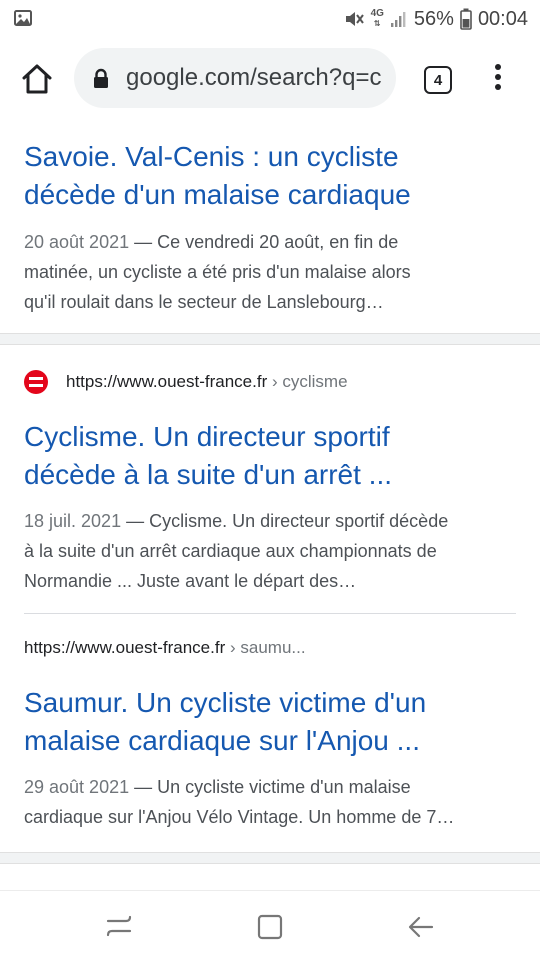 The height and width of the screenshot is (960, 540). What do you see at coordinates (23, 18) in the screenshot?
I see `image-notification-icon` at bounding box center [23, 18].